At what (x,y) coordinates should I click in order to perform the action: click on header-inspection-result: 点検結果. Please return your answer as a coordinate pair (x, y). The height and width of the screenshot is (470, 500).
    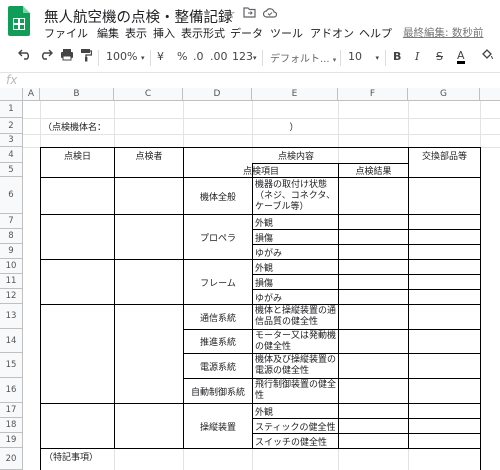
    Looking at the image, I should click on (373, 170).